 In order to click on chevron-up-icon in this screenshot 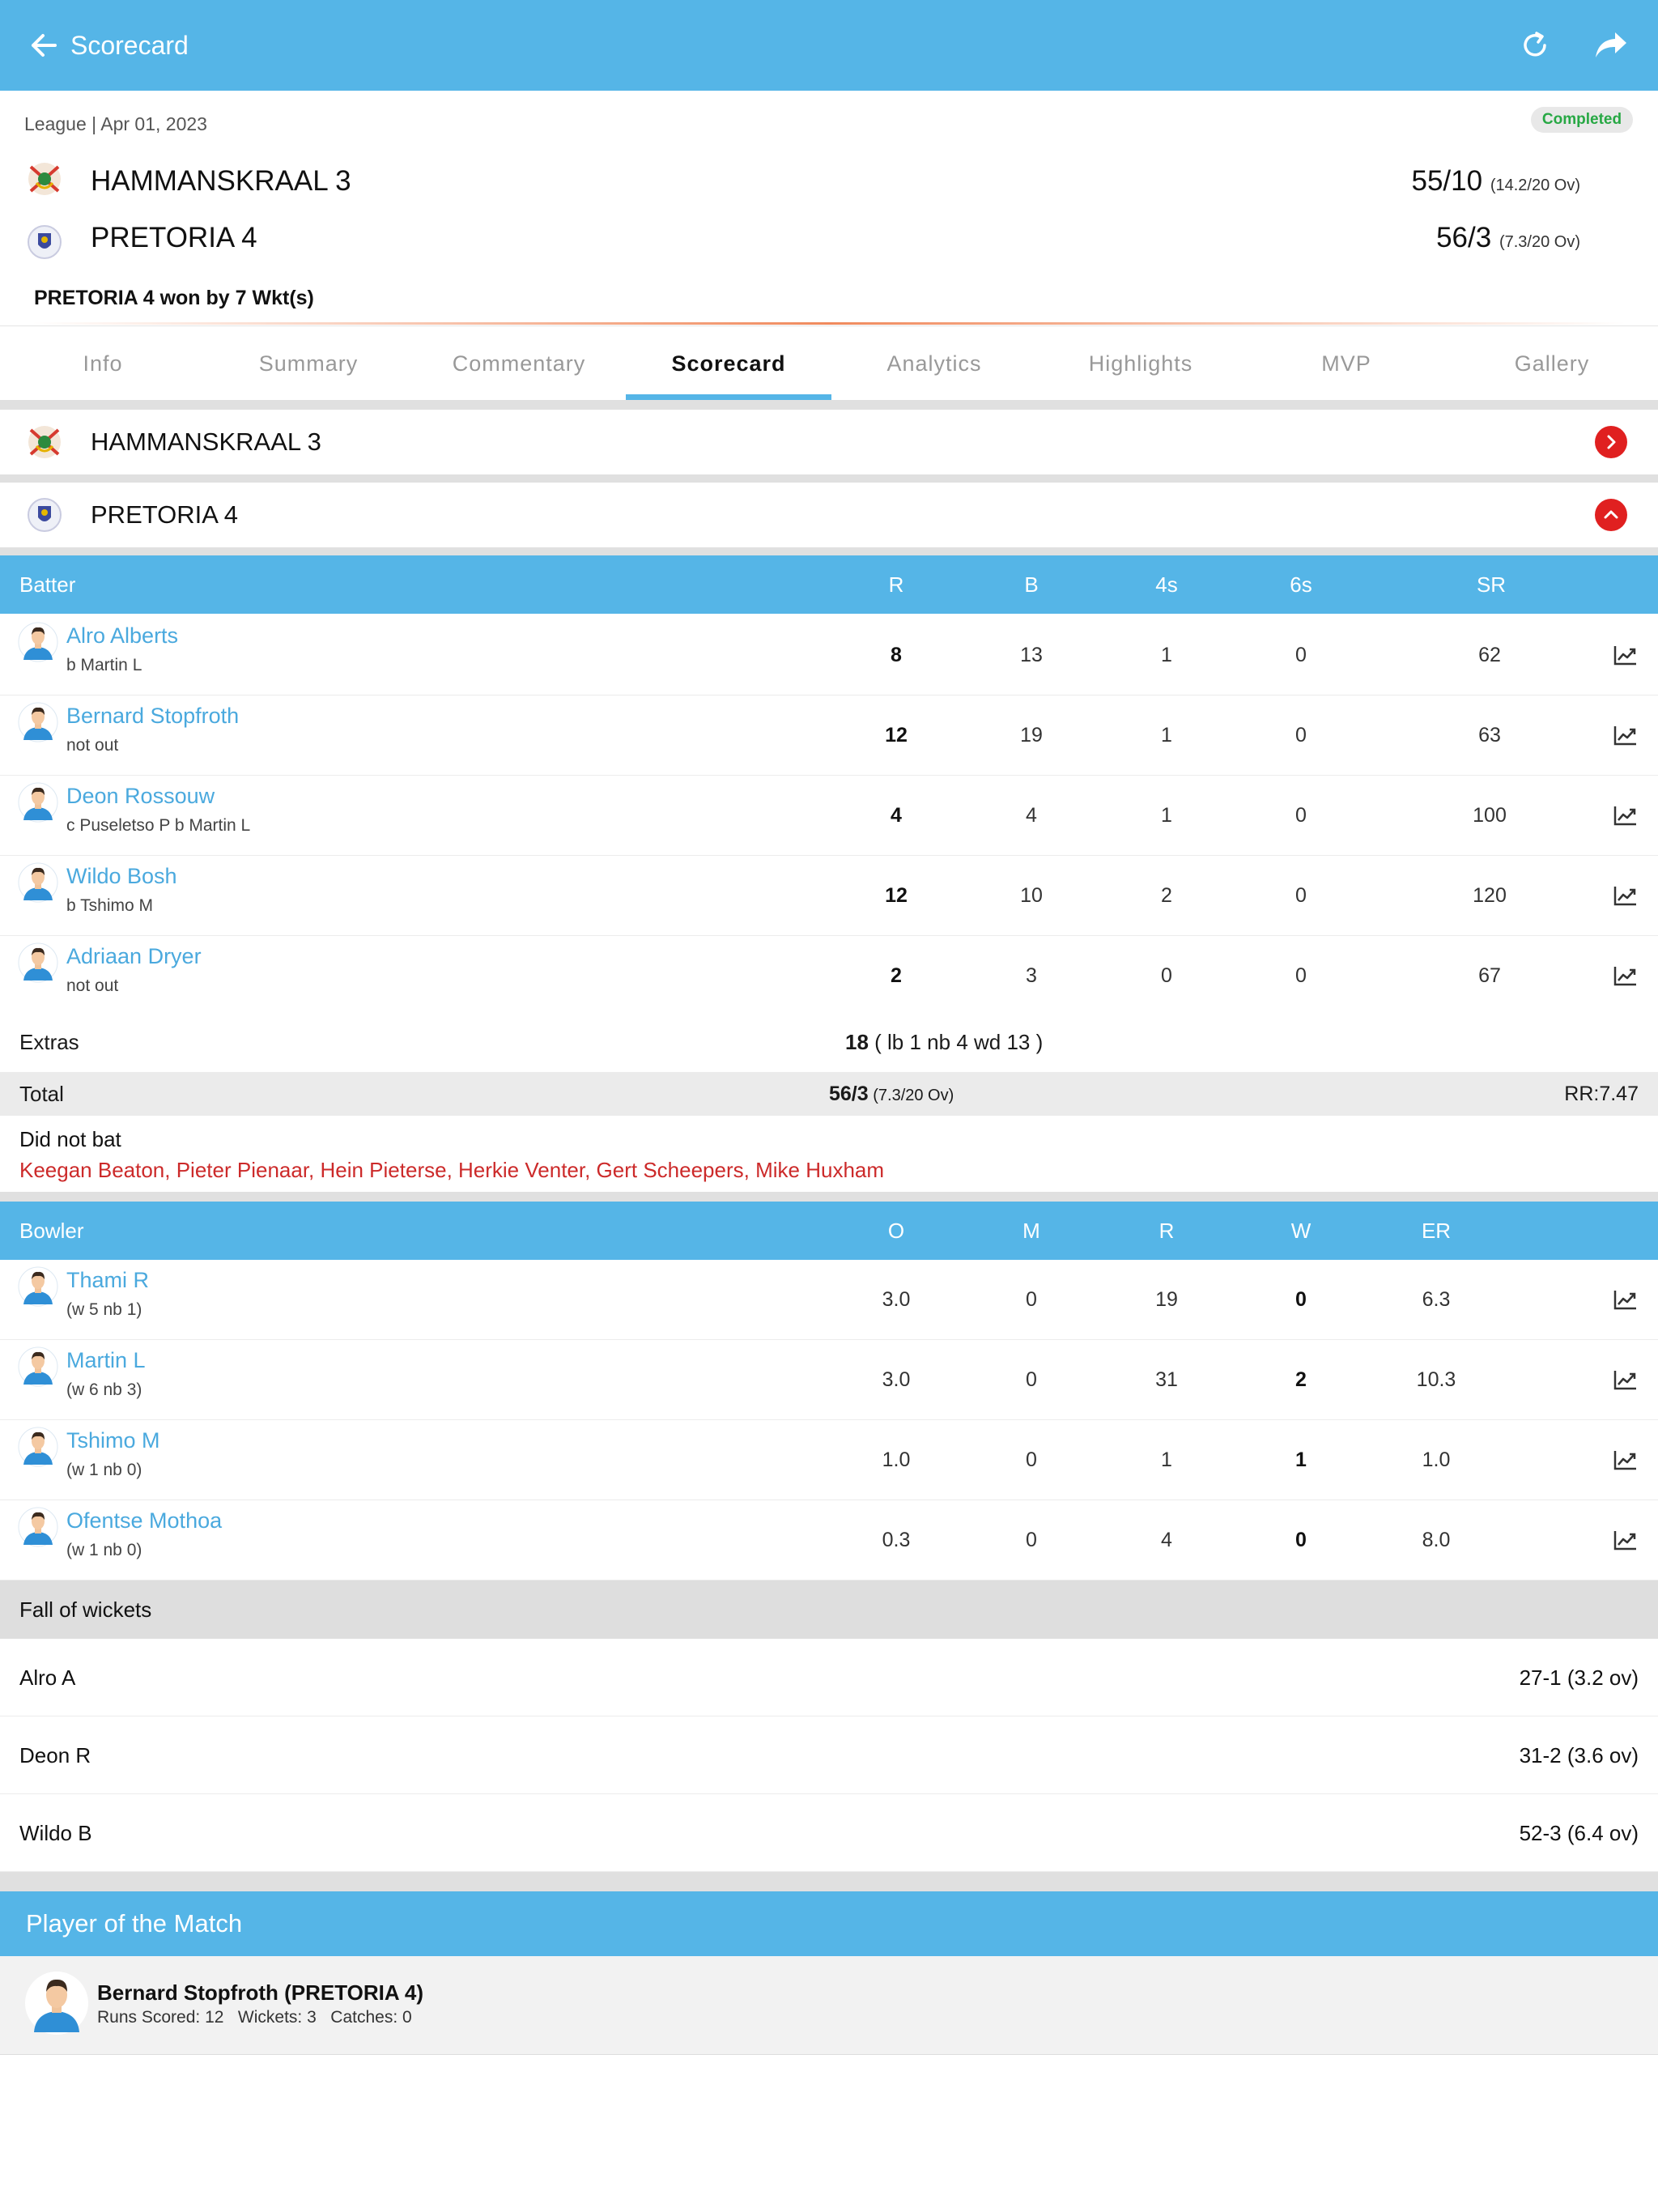, I will do `click(1611, 515)`.